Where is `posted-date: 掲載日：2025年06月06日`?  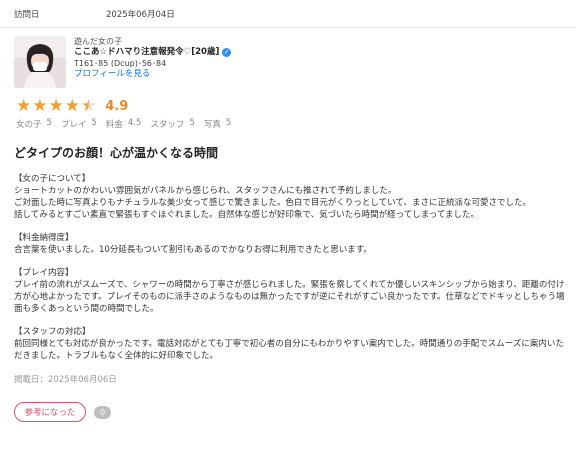 posted-date: 掲載日：2025年06月06日 is located at coordinates (65, 380).